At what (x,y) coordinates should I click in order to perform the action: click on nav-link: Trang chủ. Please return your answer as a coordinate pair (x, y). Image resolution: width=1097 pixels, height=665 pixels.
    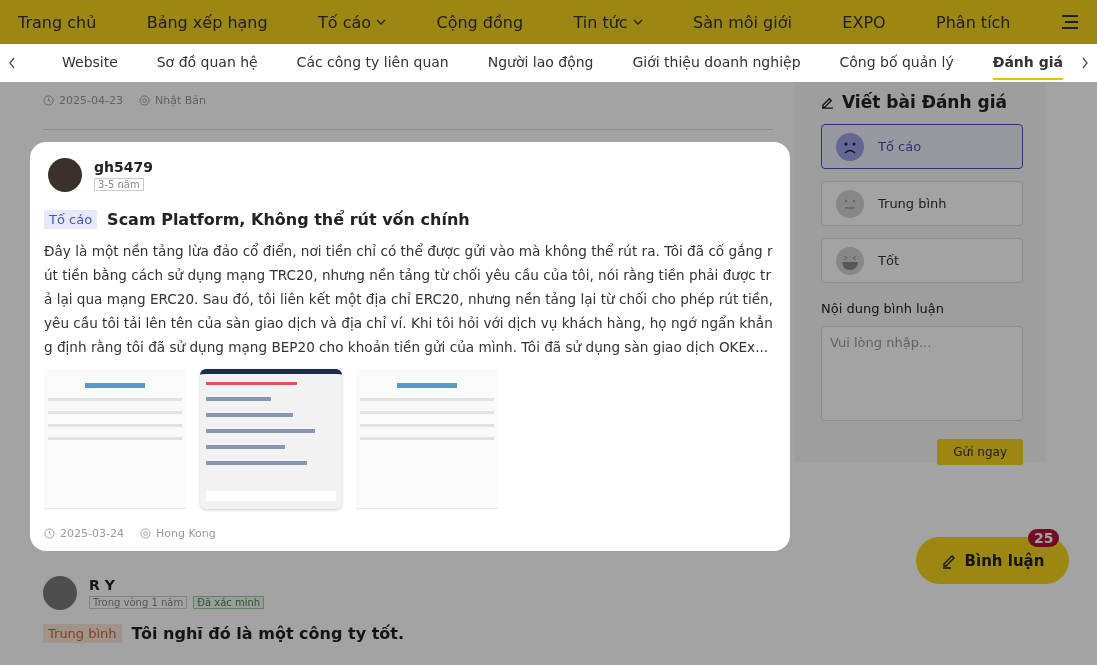
    Looking at the image, I should click on (57, 22).